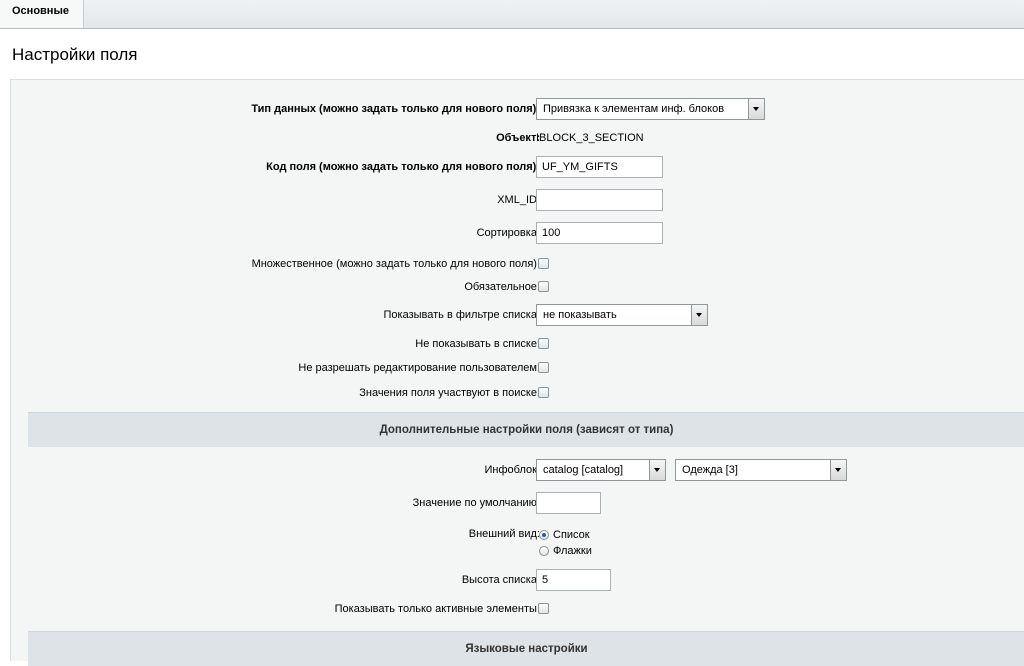  I want to click on tab-main: Основные, so click(42, 14).